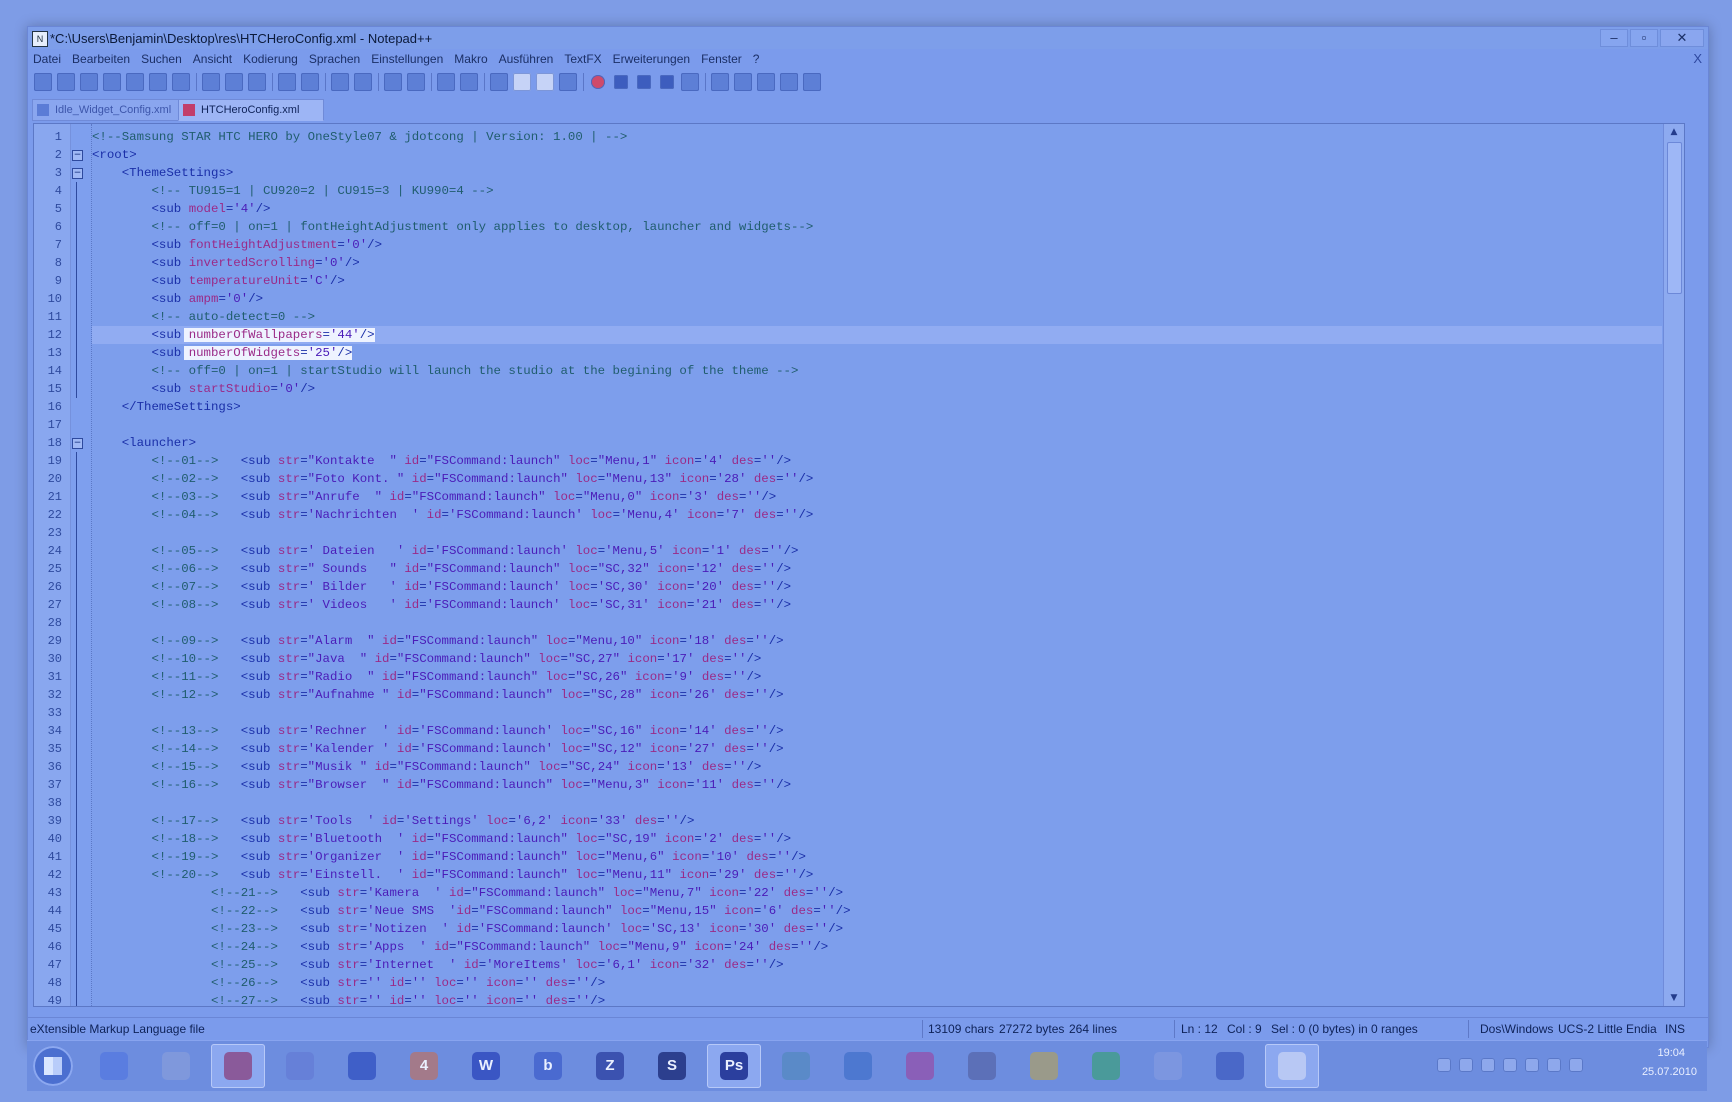  I want to click on play-icon, so click(644, 82).